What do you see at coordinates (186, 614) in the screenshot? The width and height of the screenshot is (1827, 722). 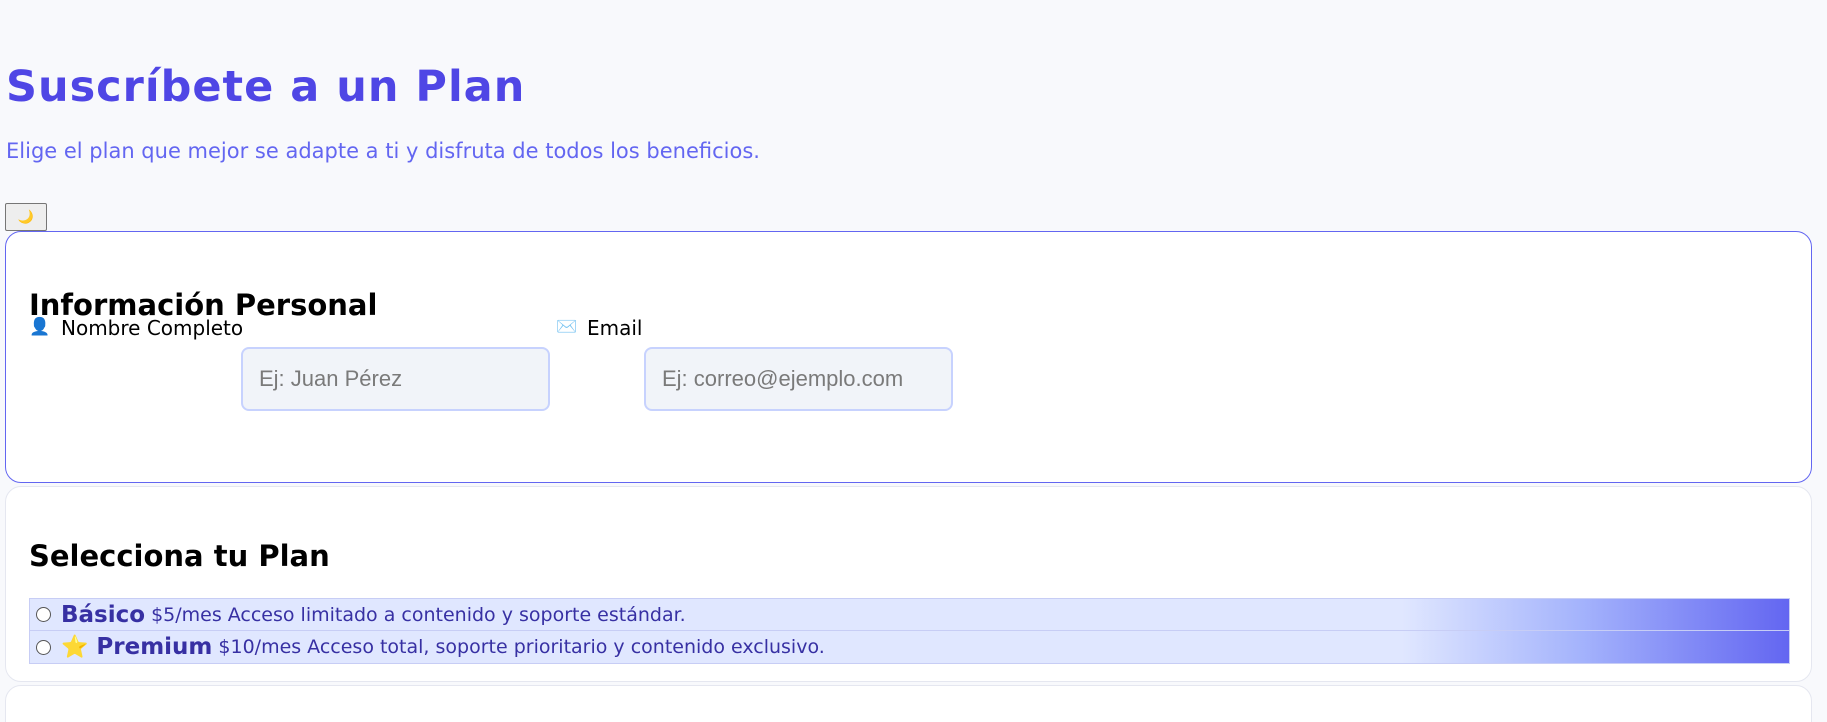 I see `plan-price: $5/mes` at bounding box center [186, 614].